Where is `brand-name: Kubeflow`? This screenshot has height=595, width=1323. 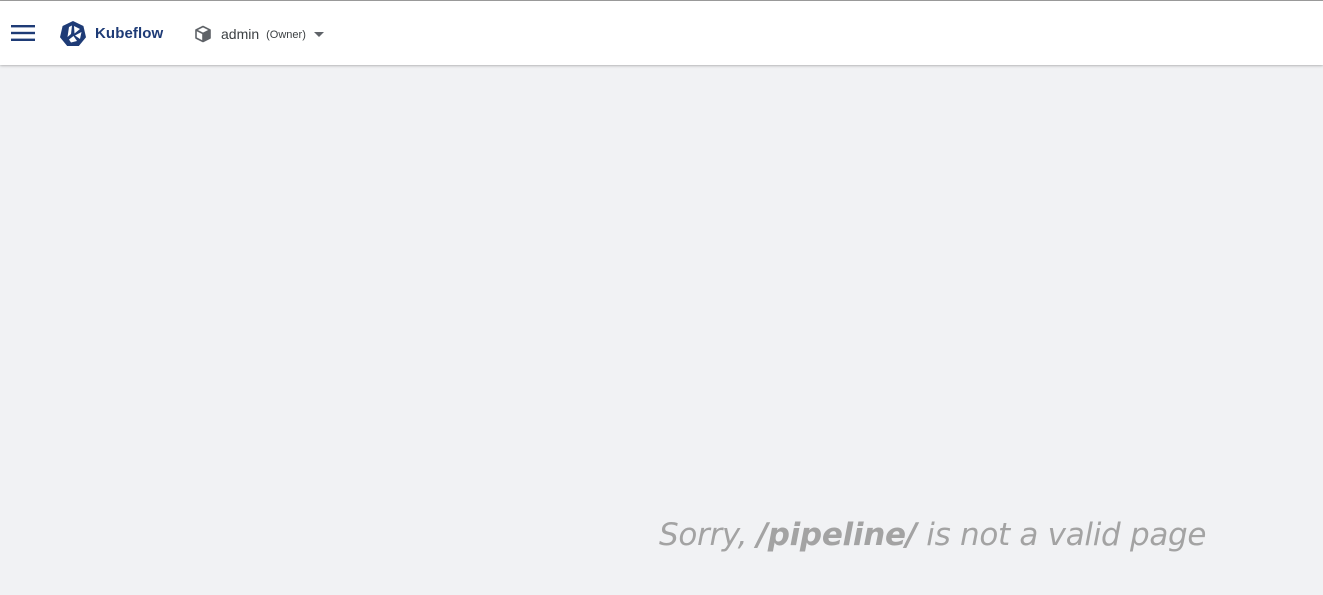
brand-name: Kubeflow is located at coordinates (129, 33).